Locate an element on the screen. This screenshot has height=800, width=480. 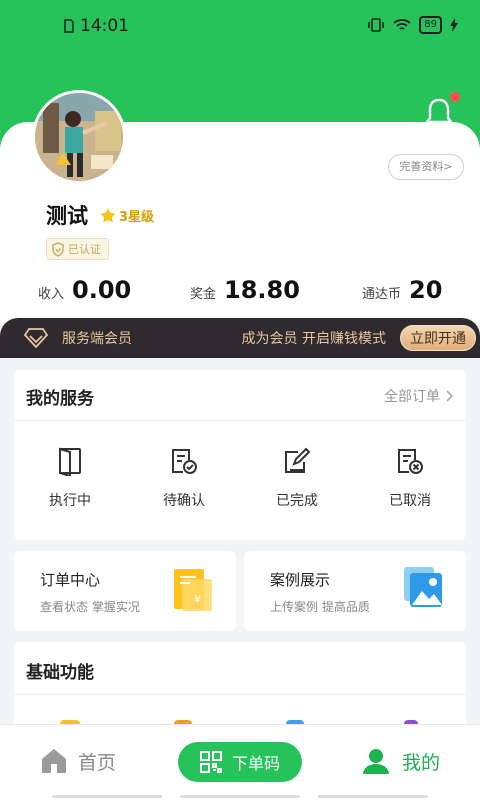
service-pending: 待确认 is located at coordinates (184, 478).